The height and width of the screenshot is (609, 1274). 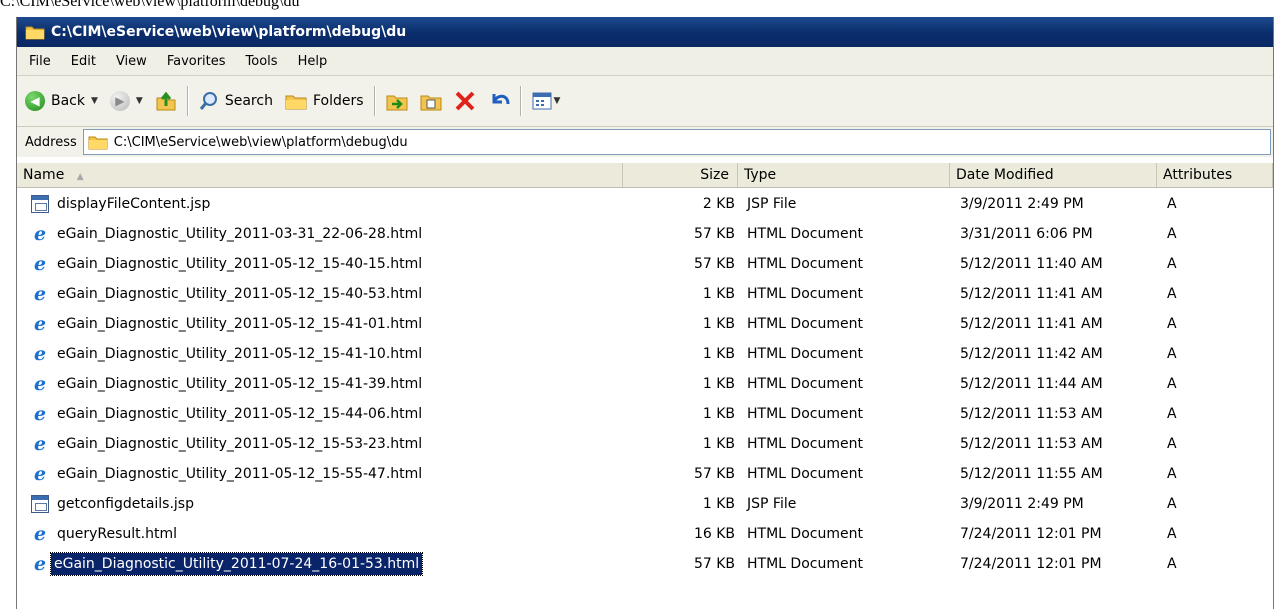 I want to click on folder-icon, so click(x=35, y=33).